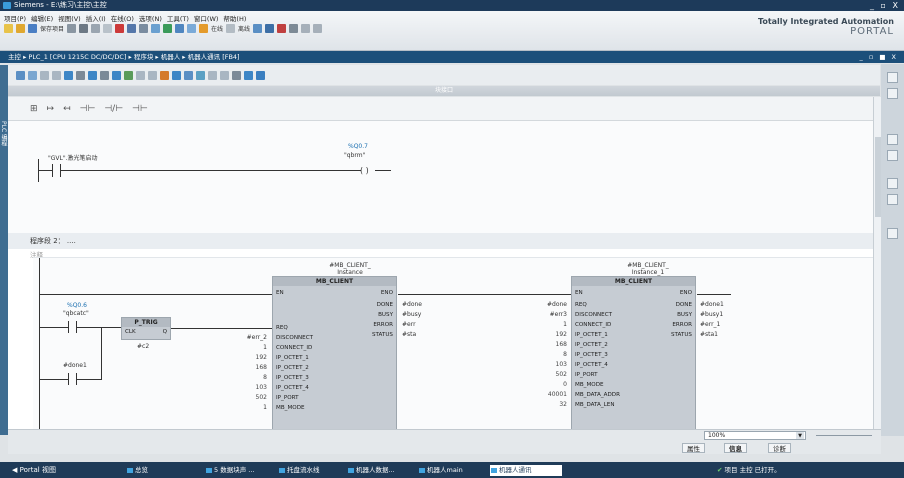  Describe the element at coordinates (755, 435) in the screenshot. I see `zoom-select: 100% ▼` at that location.